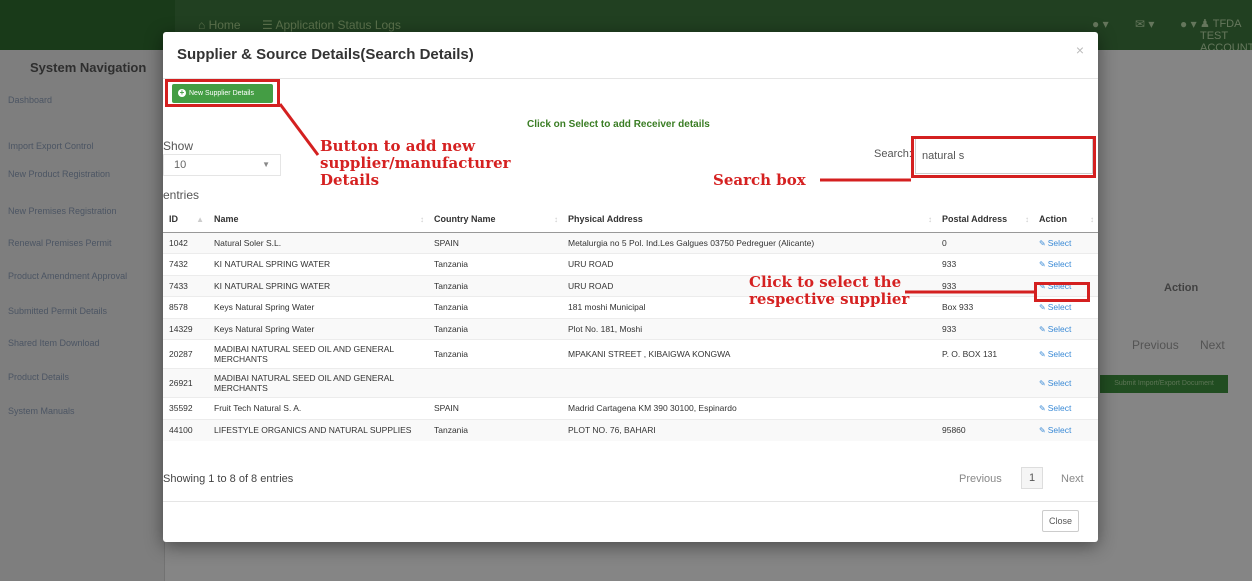 The height and width of the screenshot is (581, 1252). I want to click on annotation-search: Search box, so click(759, 180).